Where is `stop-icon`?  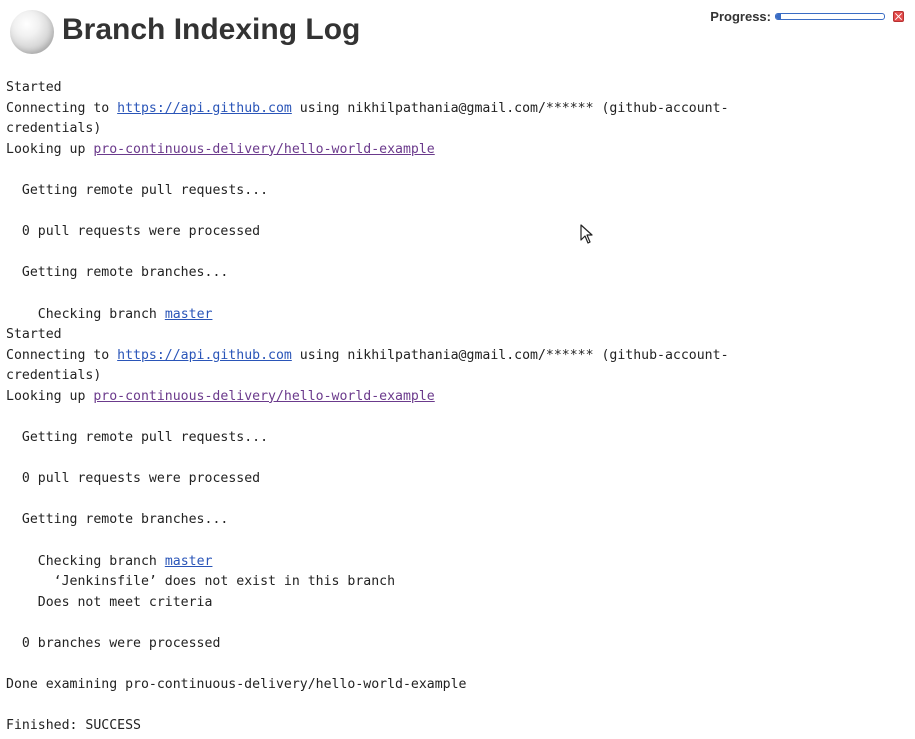 stop-icon is located at coordinates (898, 16).